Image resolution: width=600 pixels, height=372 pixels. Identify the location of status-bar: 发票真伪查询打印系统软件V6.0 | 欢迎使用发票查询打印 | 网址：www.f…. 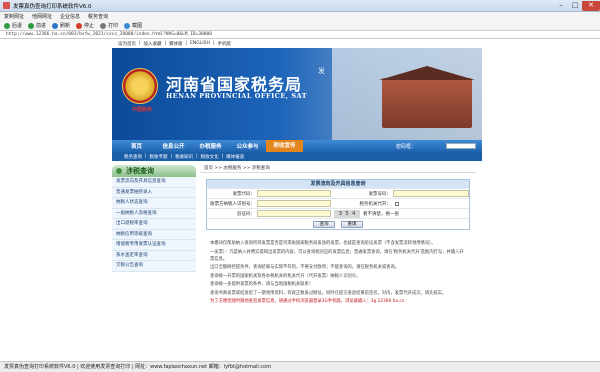
(300, 366).